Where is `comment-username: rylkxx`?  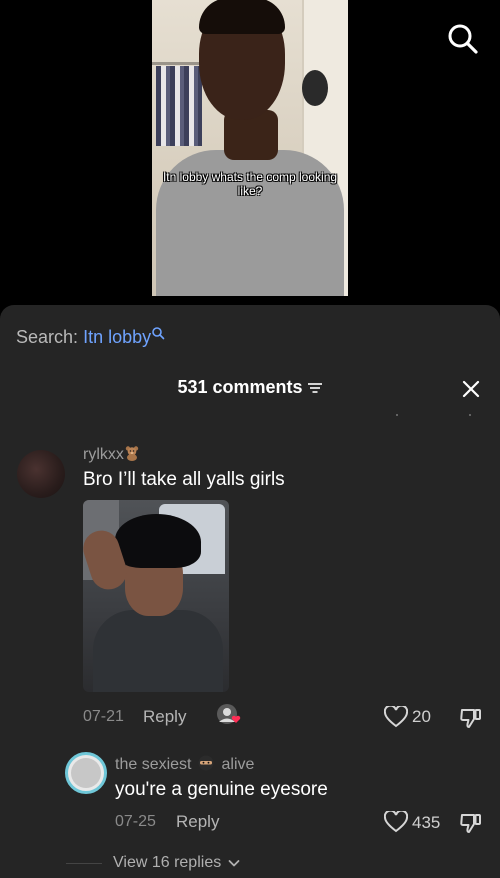 comment-username: rylkxx is located at coordinates (111, 454).